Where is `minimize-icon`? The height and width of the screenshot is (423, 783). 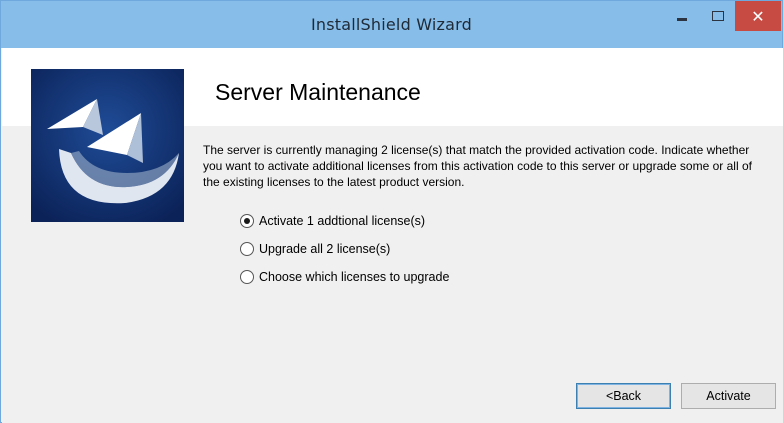 minimize-icon is located at coordinates (682, 19).